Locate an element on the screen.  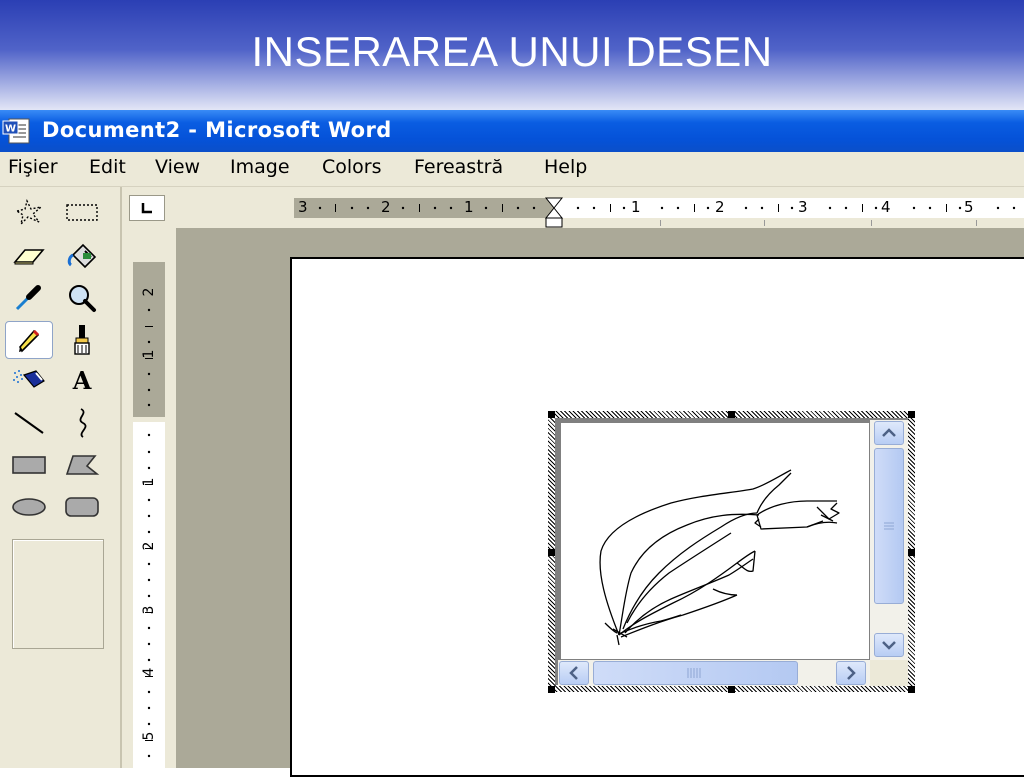
left-tab-icon is located at coordinates (146, 208).